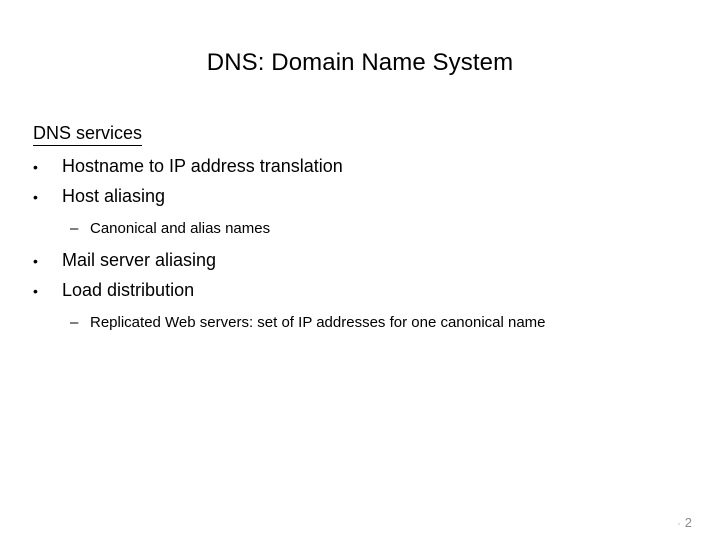  I want to click on list-item: • Mail server aliasing, so click(363, 261).